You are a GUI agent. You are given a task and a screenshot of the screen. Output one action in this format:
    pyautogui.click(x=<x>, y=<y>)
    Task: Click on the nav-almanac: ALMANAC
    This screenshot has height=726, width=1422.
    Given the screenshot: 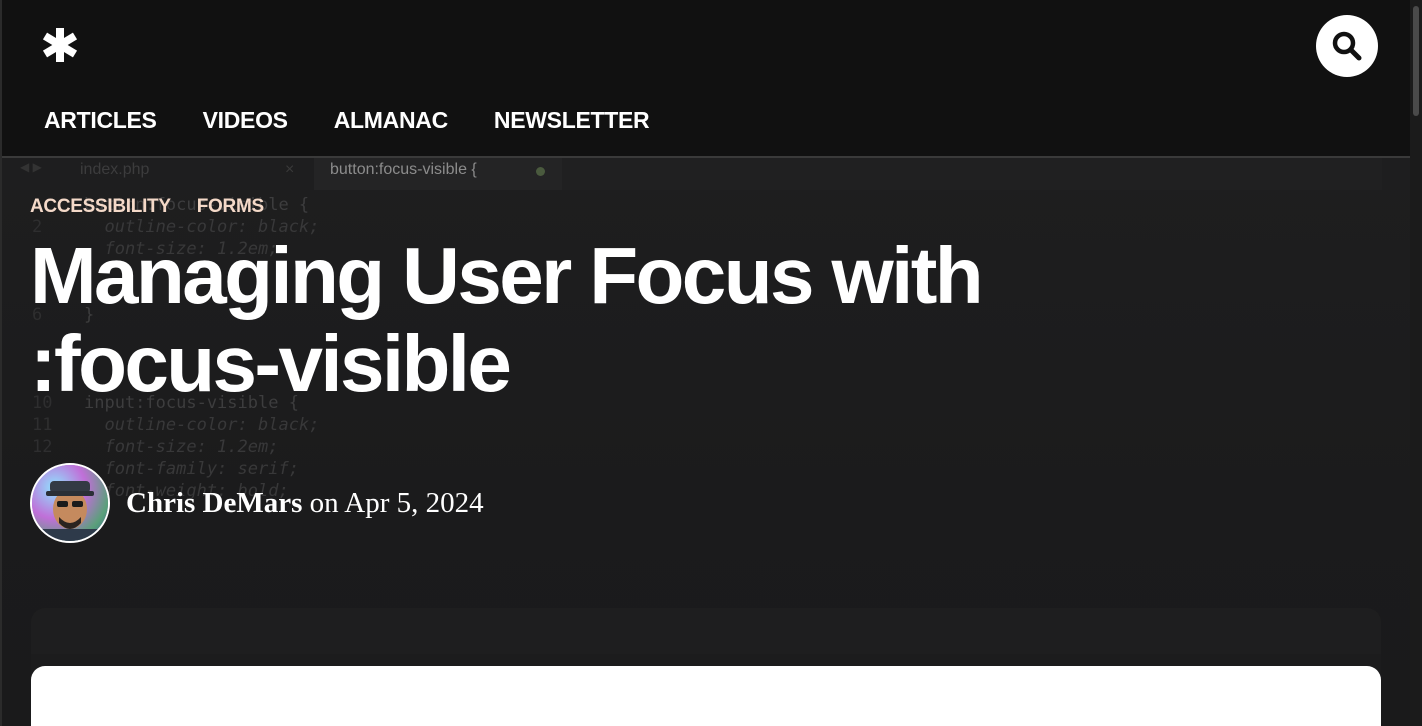 What is the action you would take?
    pyautogui.click(x=391, y=120)
    